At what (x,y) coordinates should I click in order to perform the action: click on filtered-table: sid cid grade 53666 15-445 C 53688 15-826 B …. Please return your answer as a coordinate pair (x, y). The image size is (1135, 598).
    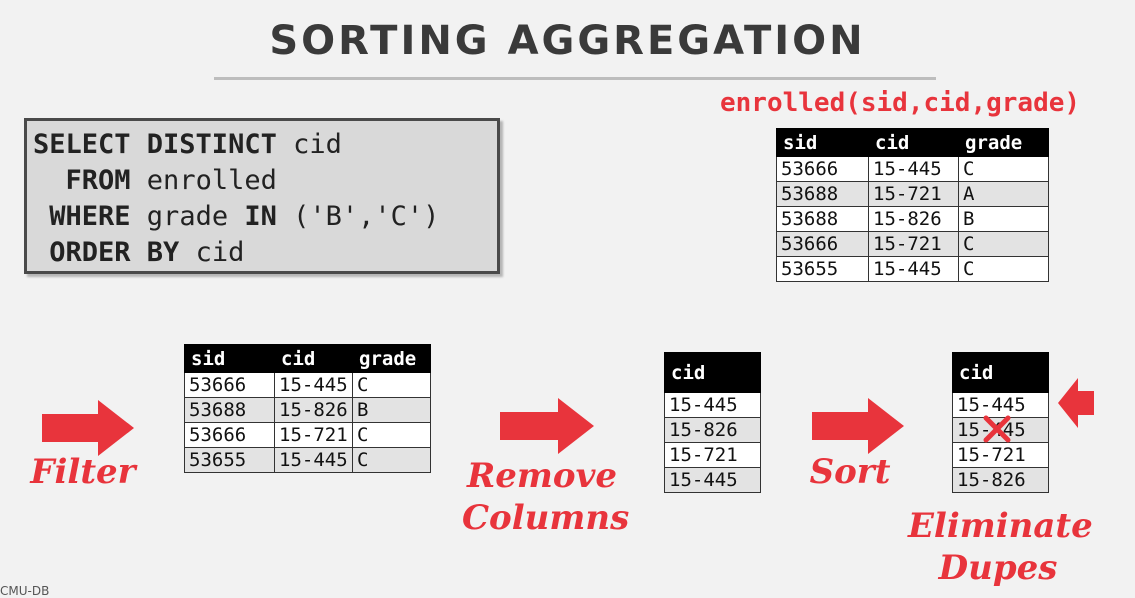
    Looking at the image, I should click on (307, 408).